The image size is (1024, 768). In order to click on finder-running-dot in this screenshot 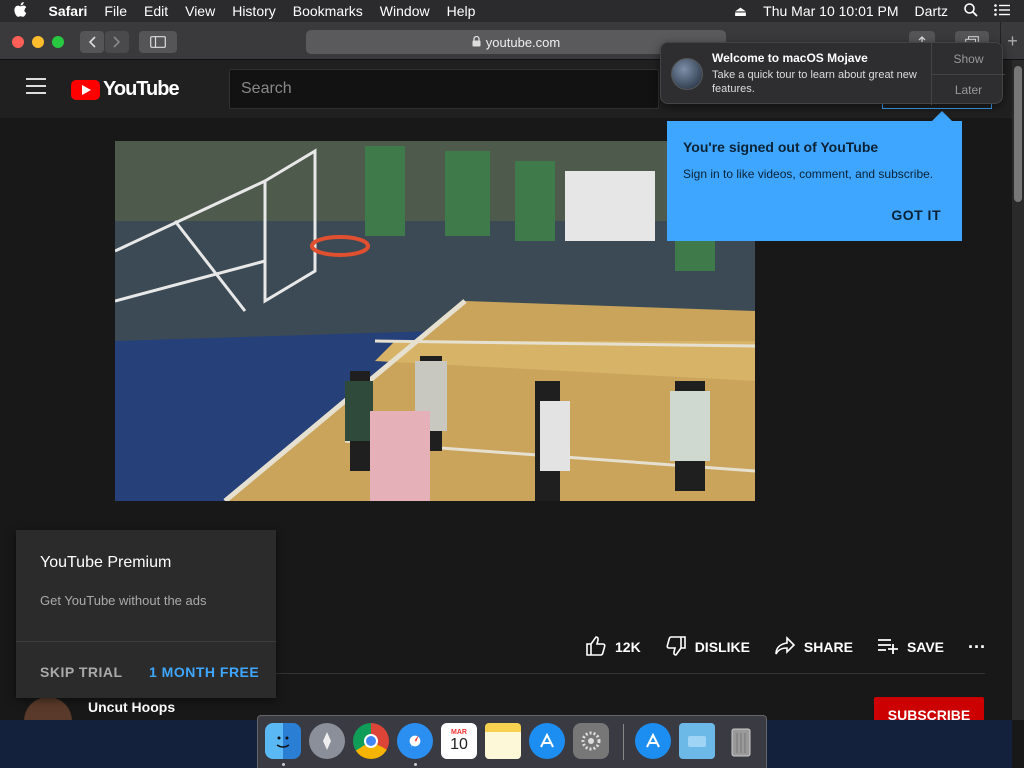, I will do `click(283, 764)`.